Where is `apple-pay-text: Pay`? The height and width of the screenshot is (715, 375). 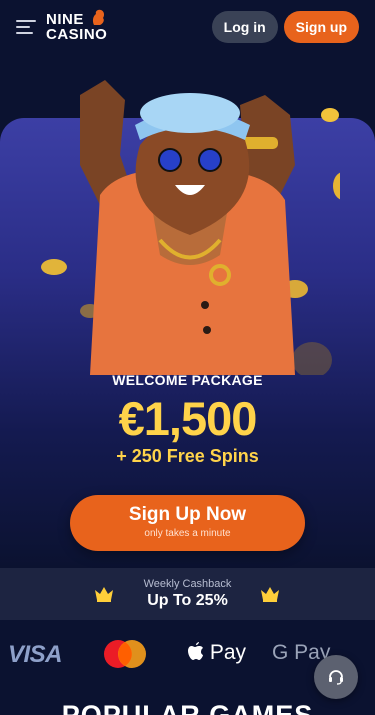 apple-pay-text: Pay is located at coordinates (228, 652).